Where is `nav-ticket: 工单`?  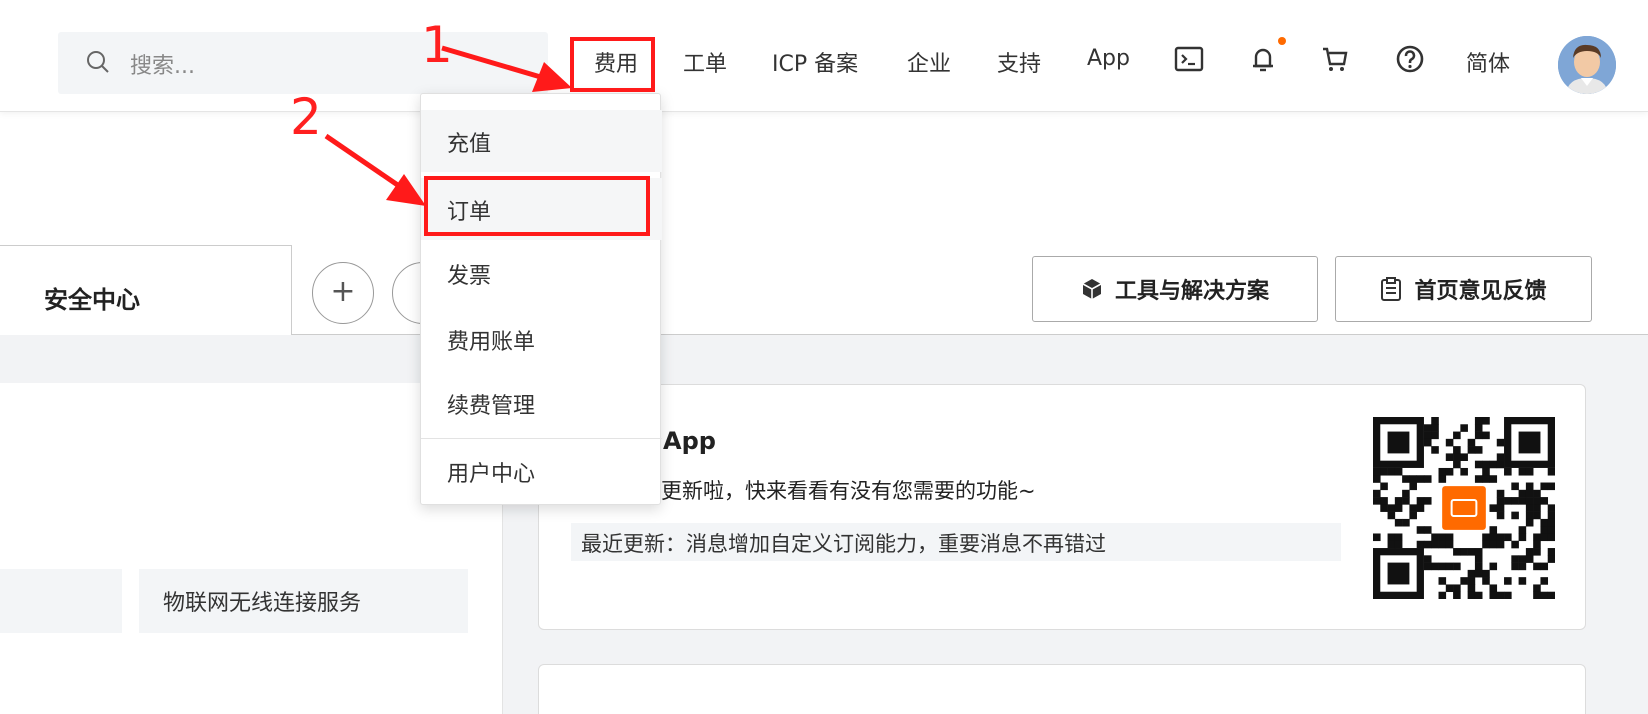 nav-ticket: 工单 is located at coordinates (705, 62).